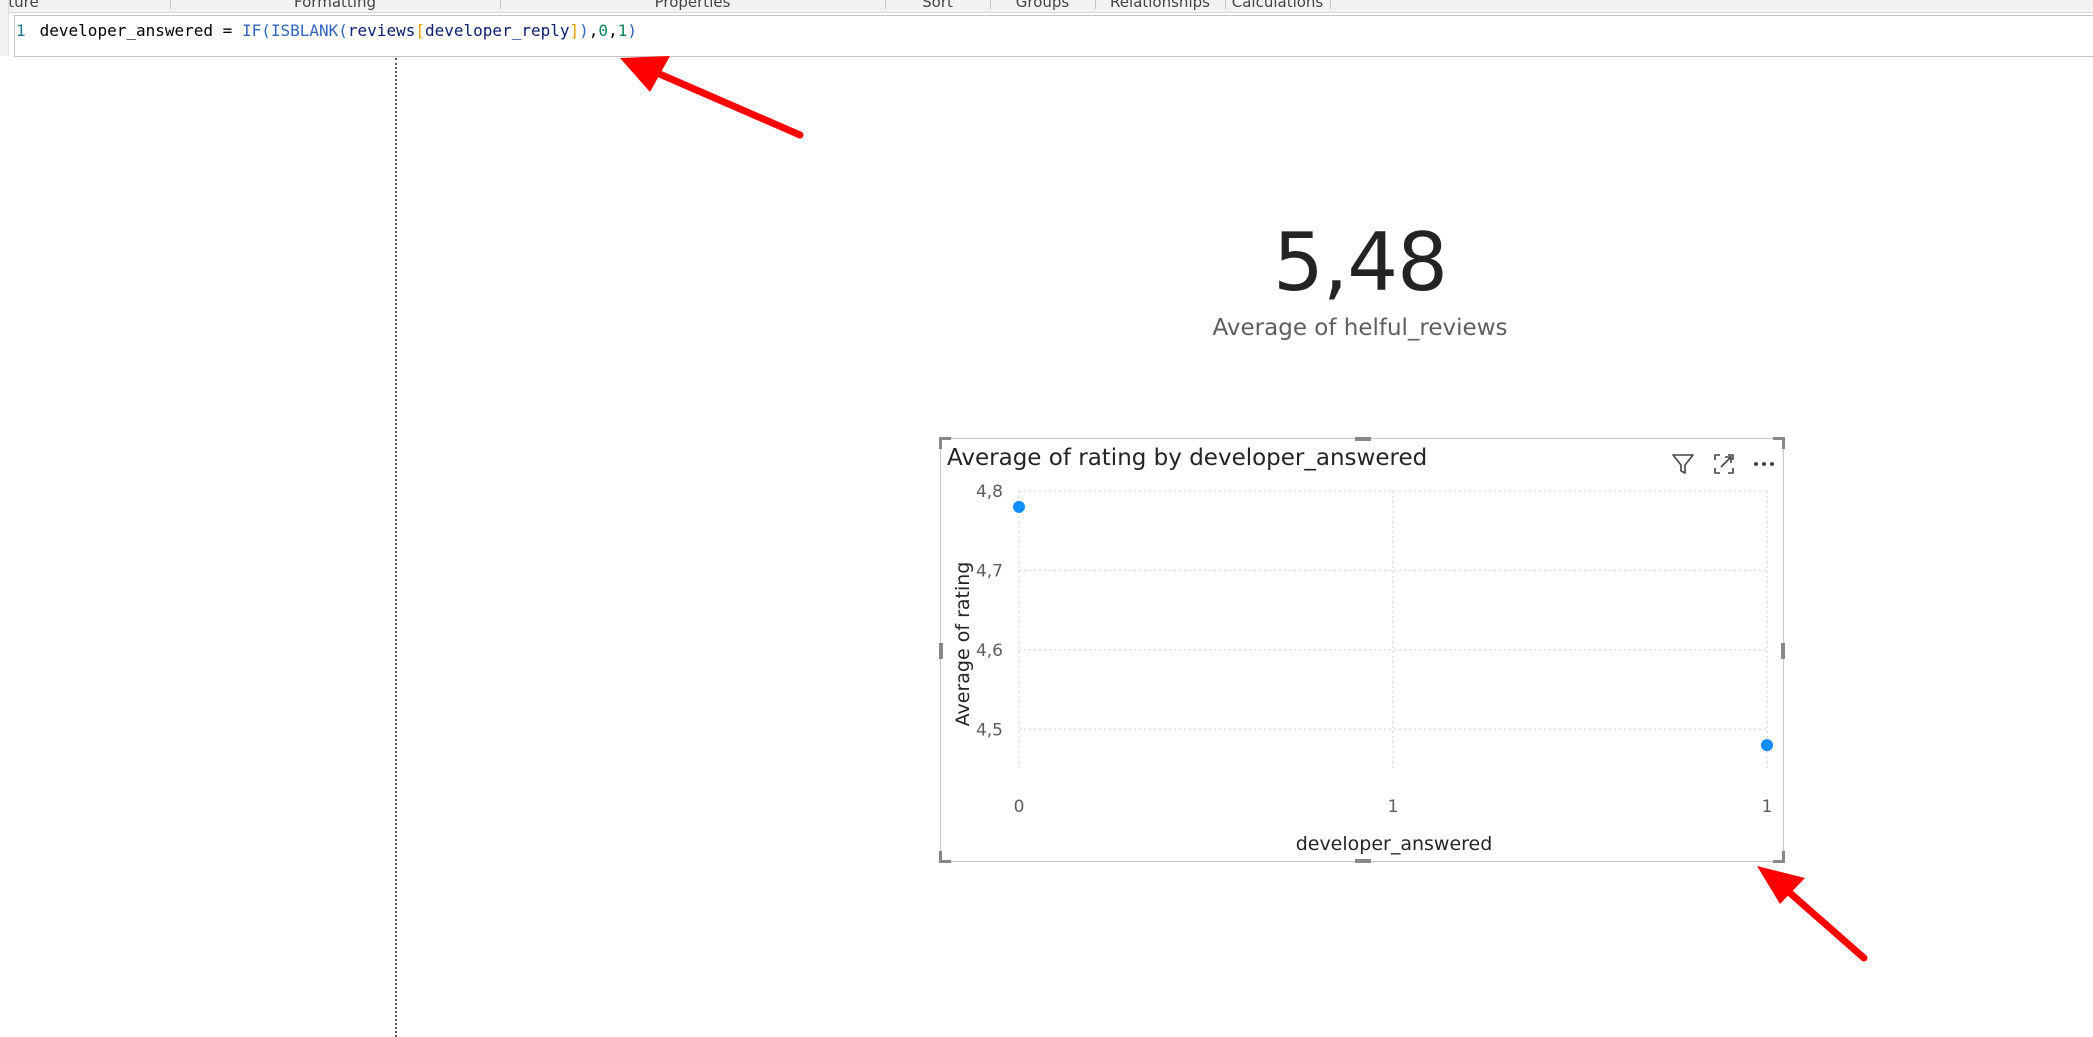 Image resolution: width=2093 pixels, height=1037 pixels. Describe the element at coordinates (940, 443) in the screenshot. I see `resize-handle-top-left-v` at that location.